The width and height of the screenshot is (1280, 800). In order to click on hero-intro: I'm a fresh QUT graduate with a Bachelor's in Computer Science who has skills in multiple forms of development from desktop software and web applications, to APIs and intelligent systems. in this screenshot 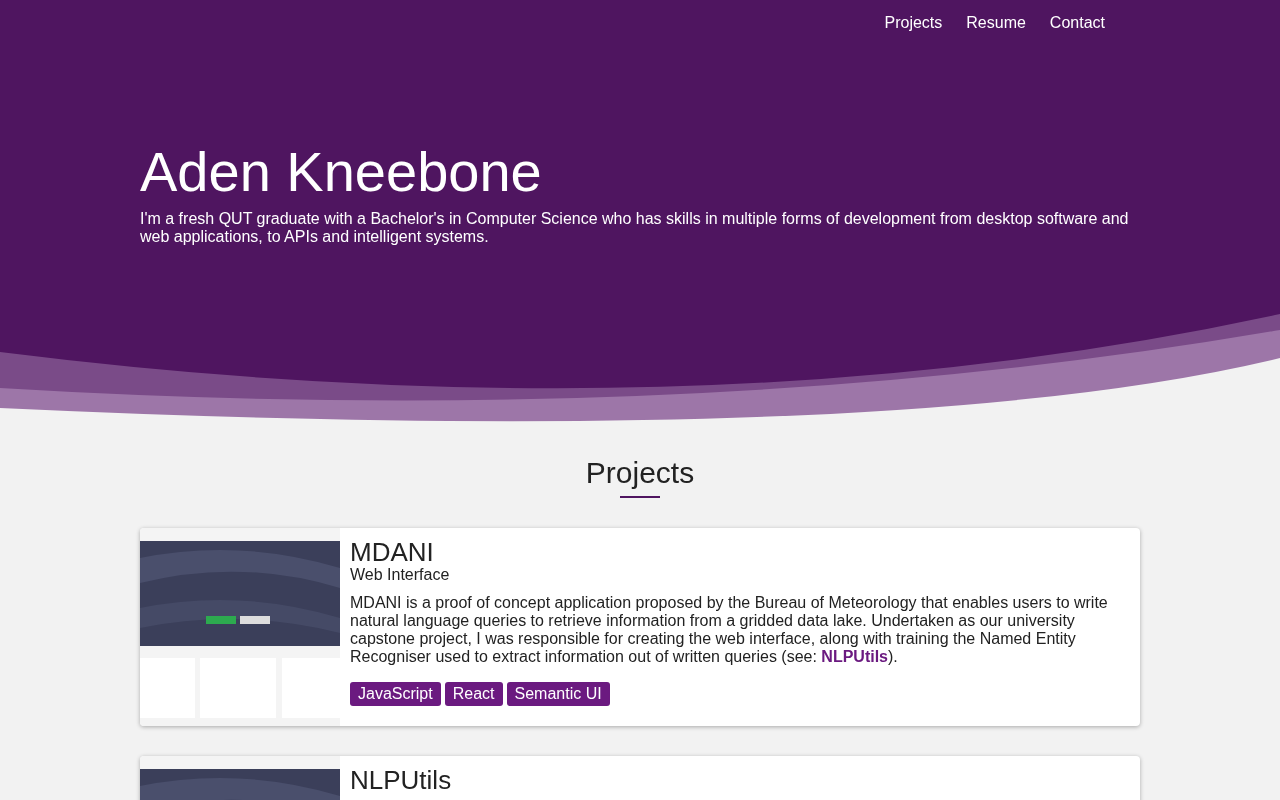, I will do `click(635, 228)`.